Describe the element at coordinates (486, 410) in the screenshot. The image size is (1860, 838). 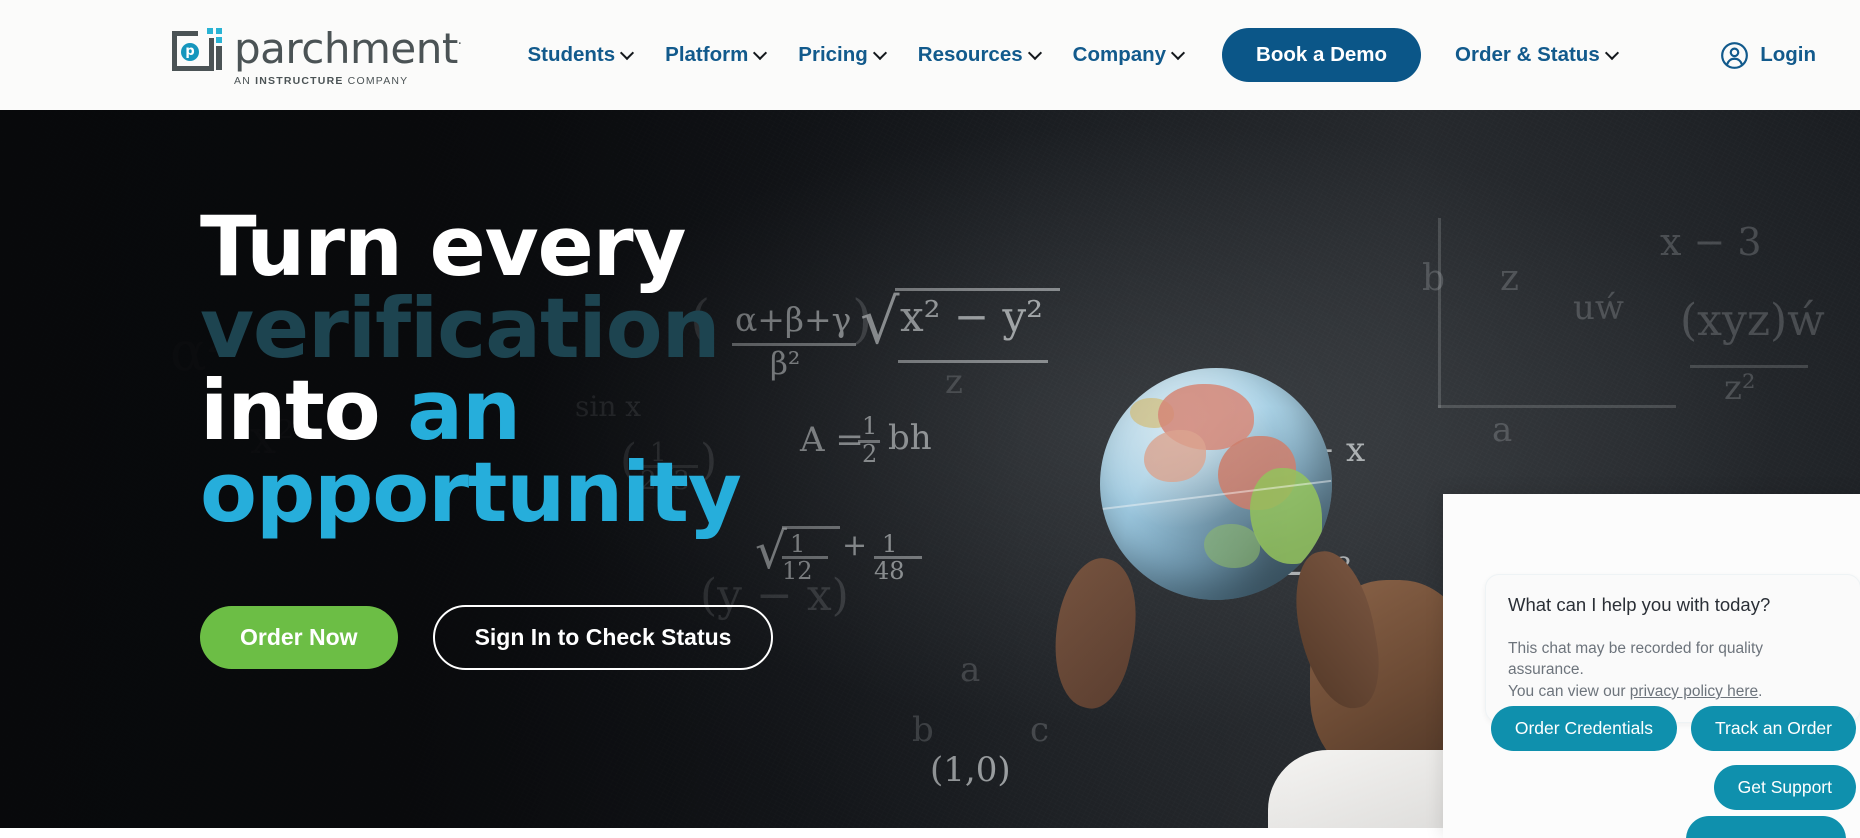
I see `headline-line-3: into an` at that location.